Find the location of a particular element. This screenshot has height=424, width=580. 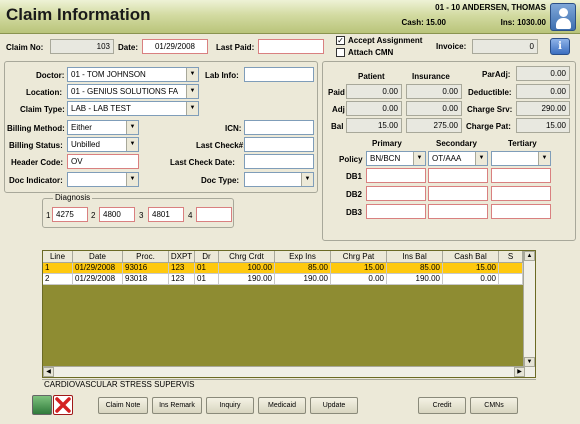

update-button: Update is located at coordinates (334, 405).